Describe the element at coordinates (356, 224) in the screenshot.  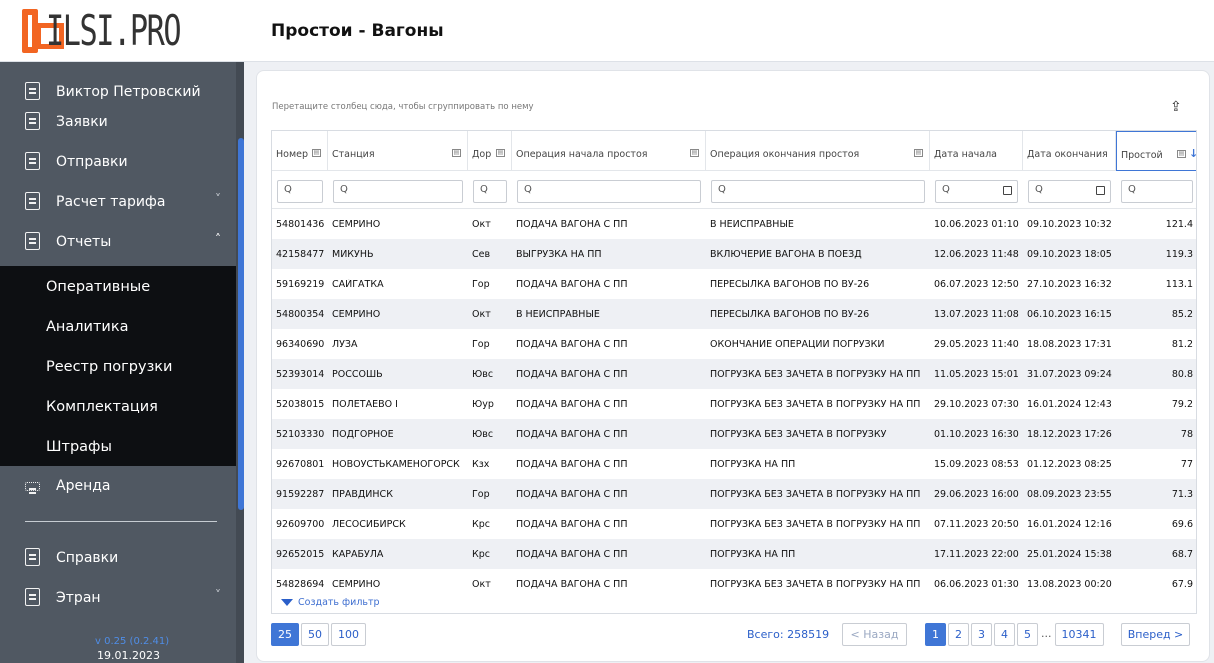
I see `table-cell: СЕМРИНО` at that location.